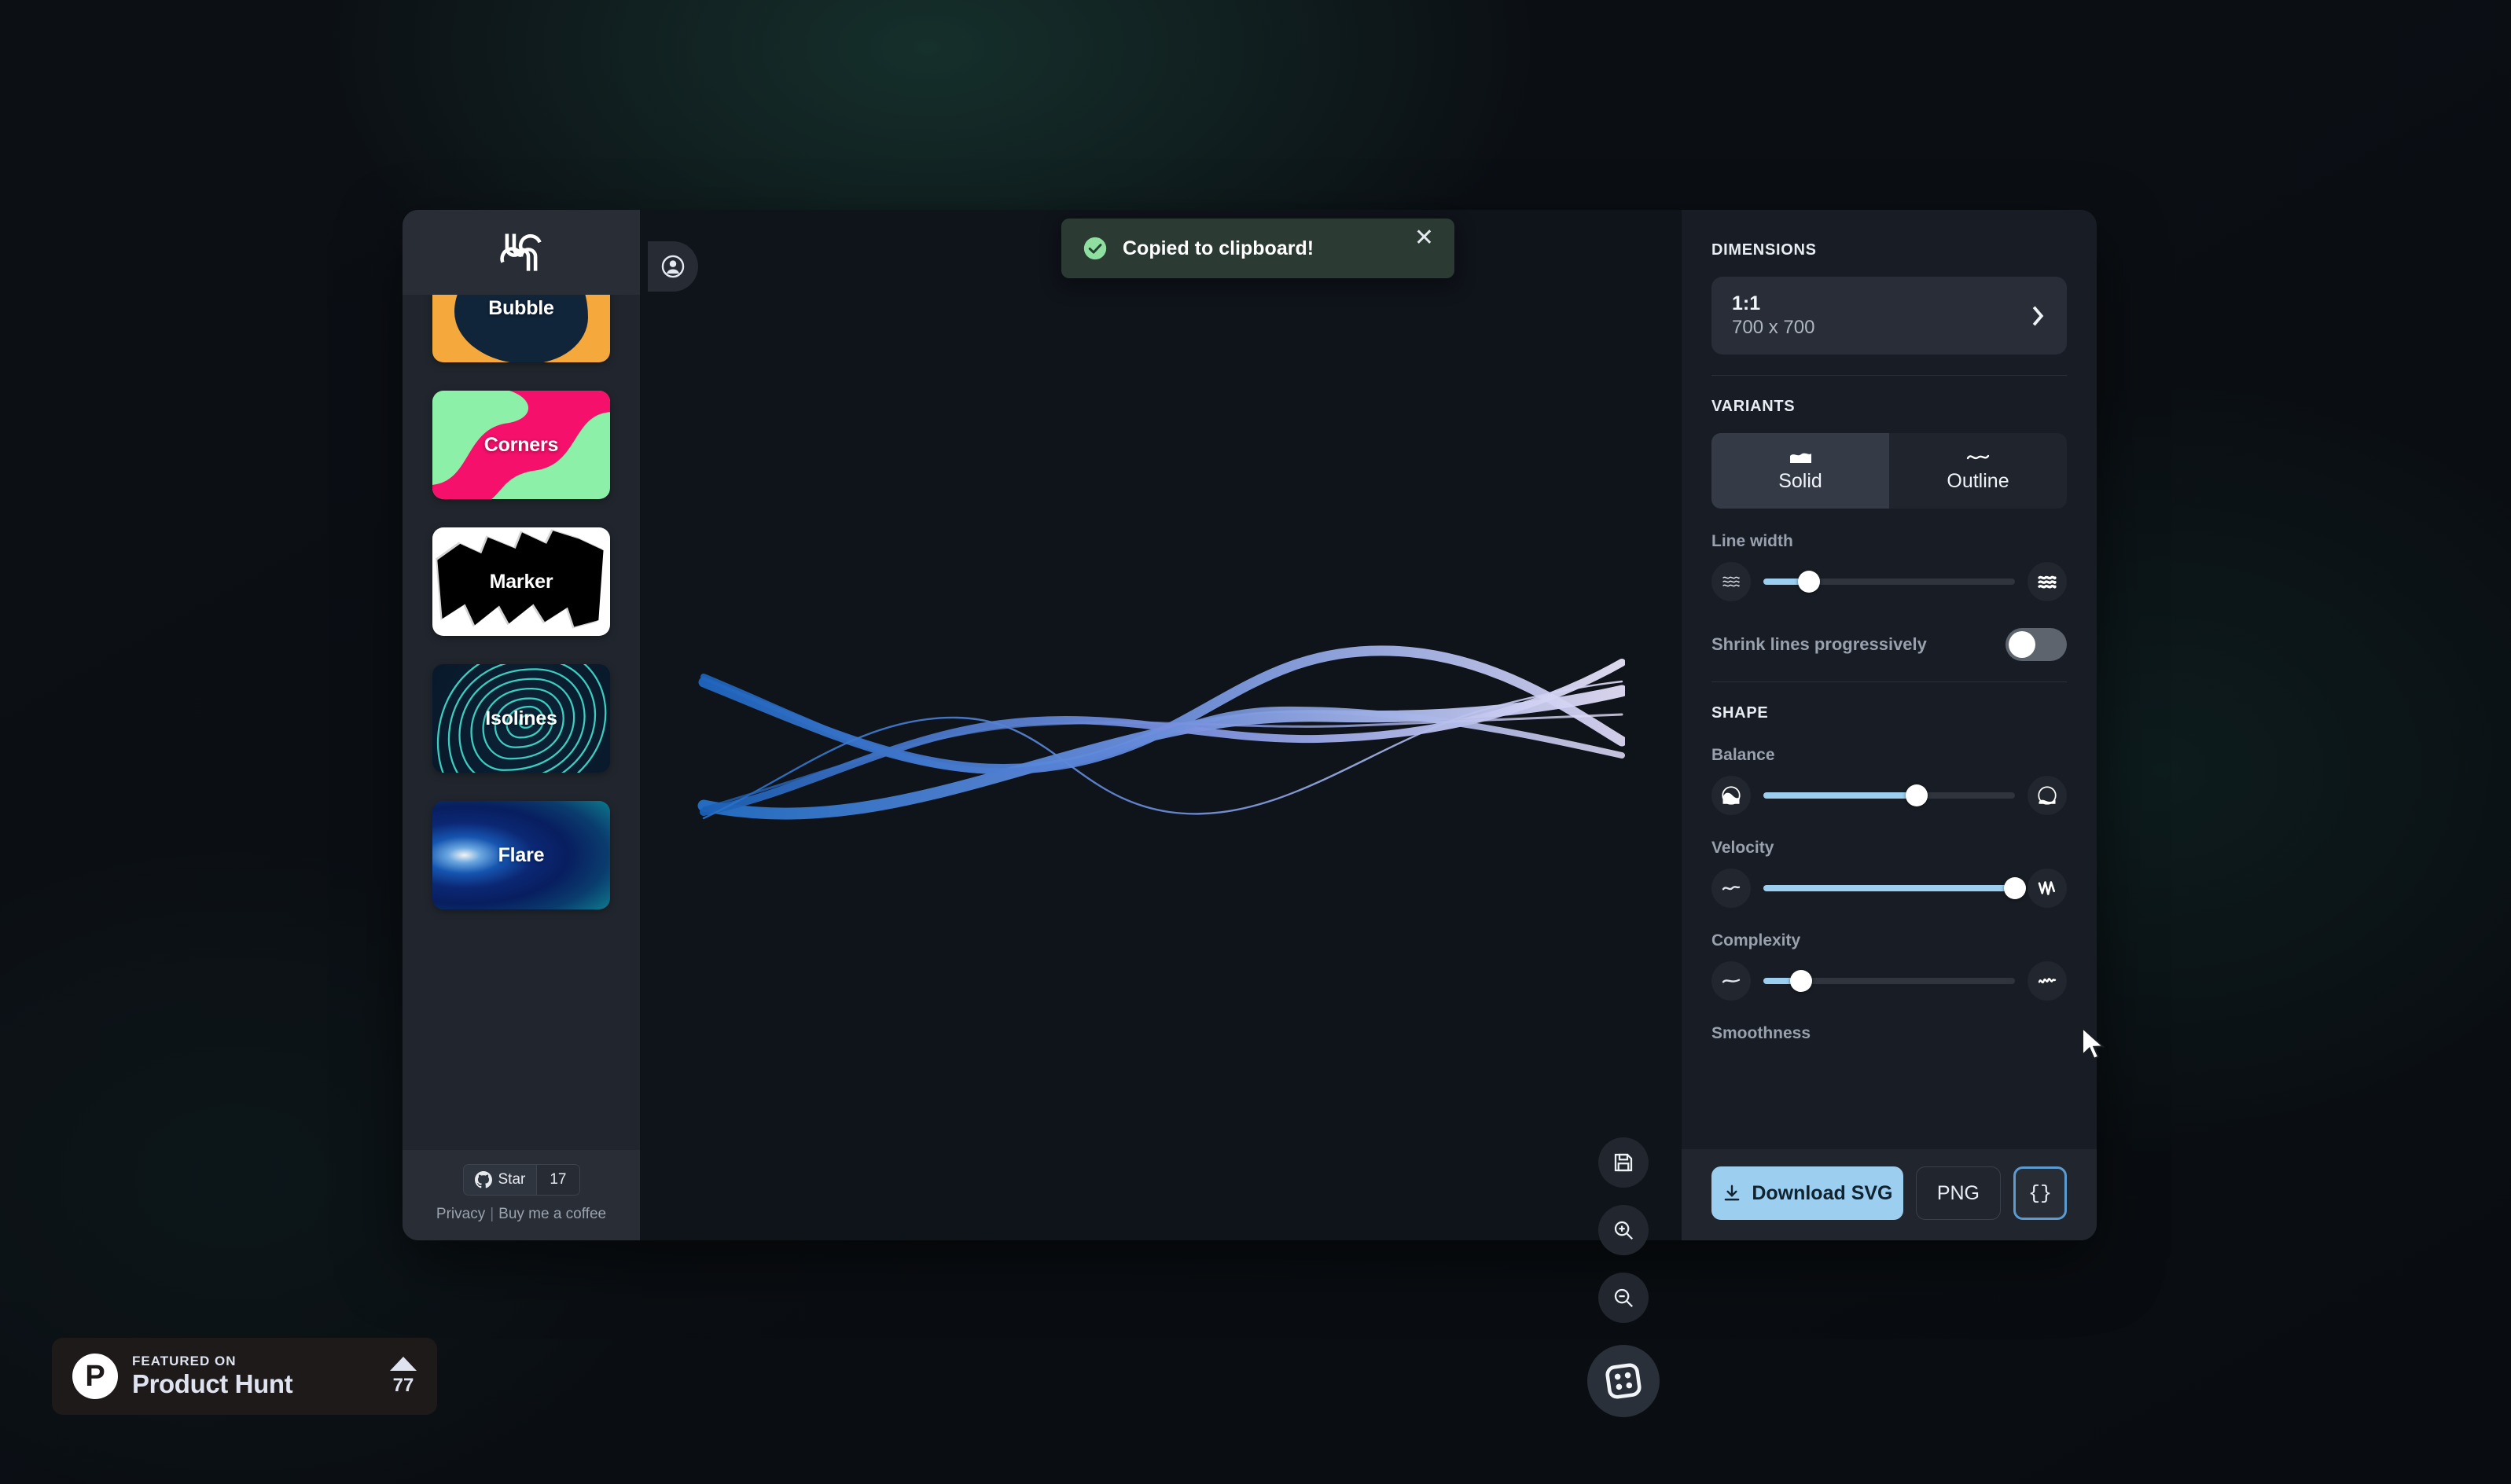 The width and height of the screenshot is (2511, 1484). I want to click on variants-segmented-control: Solid Outline, so click(1889, 471).